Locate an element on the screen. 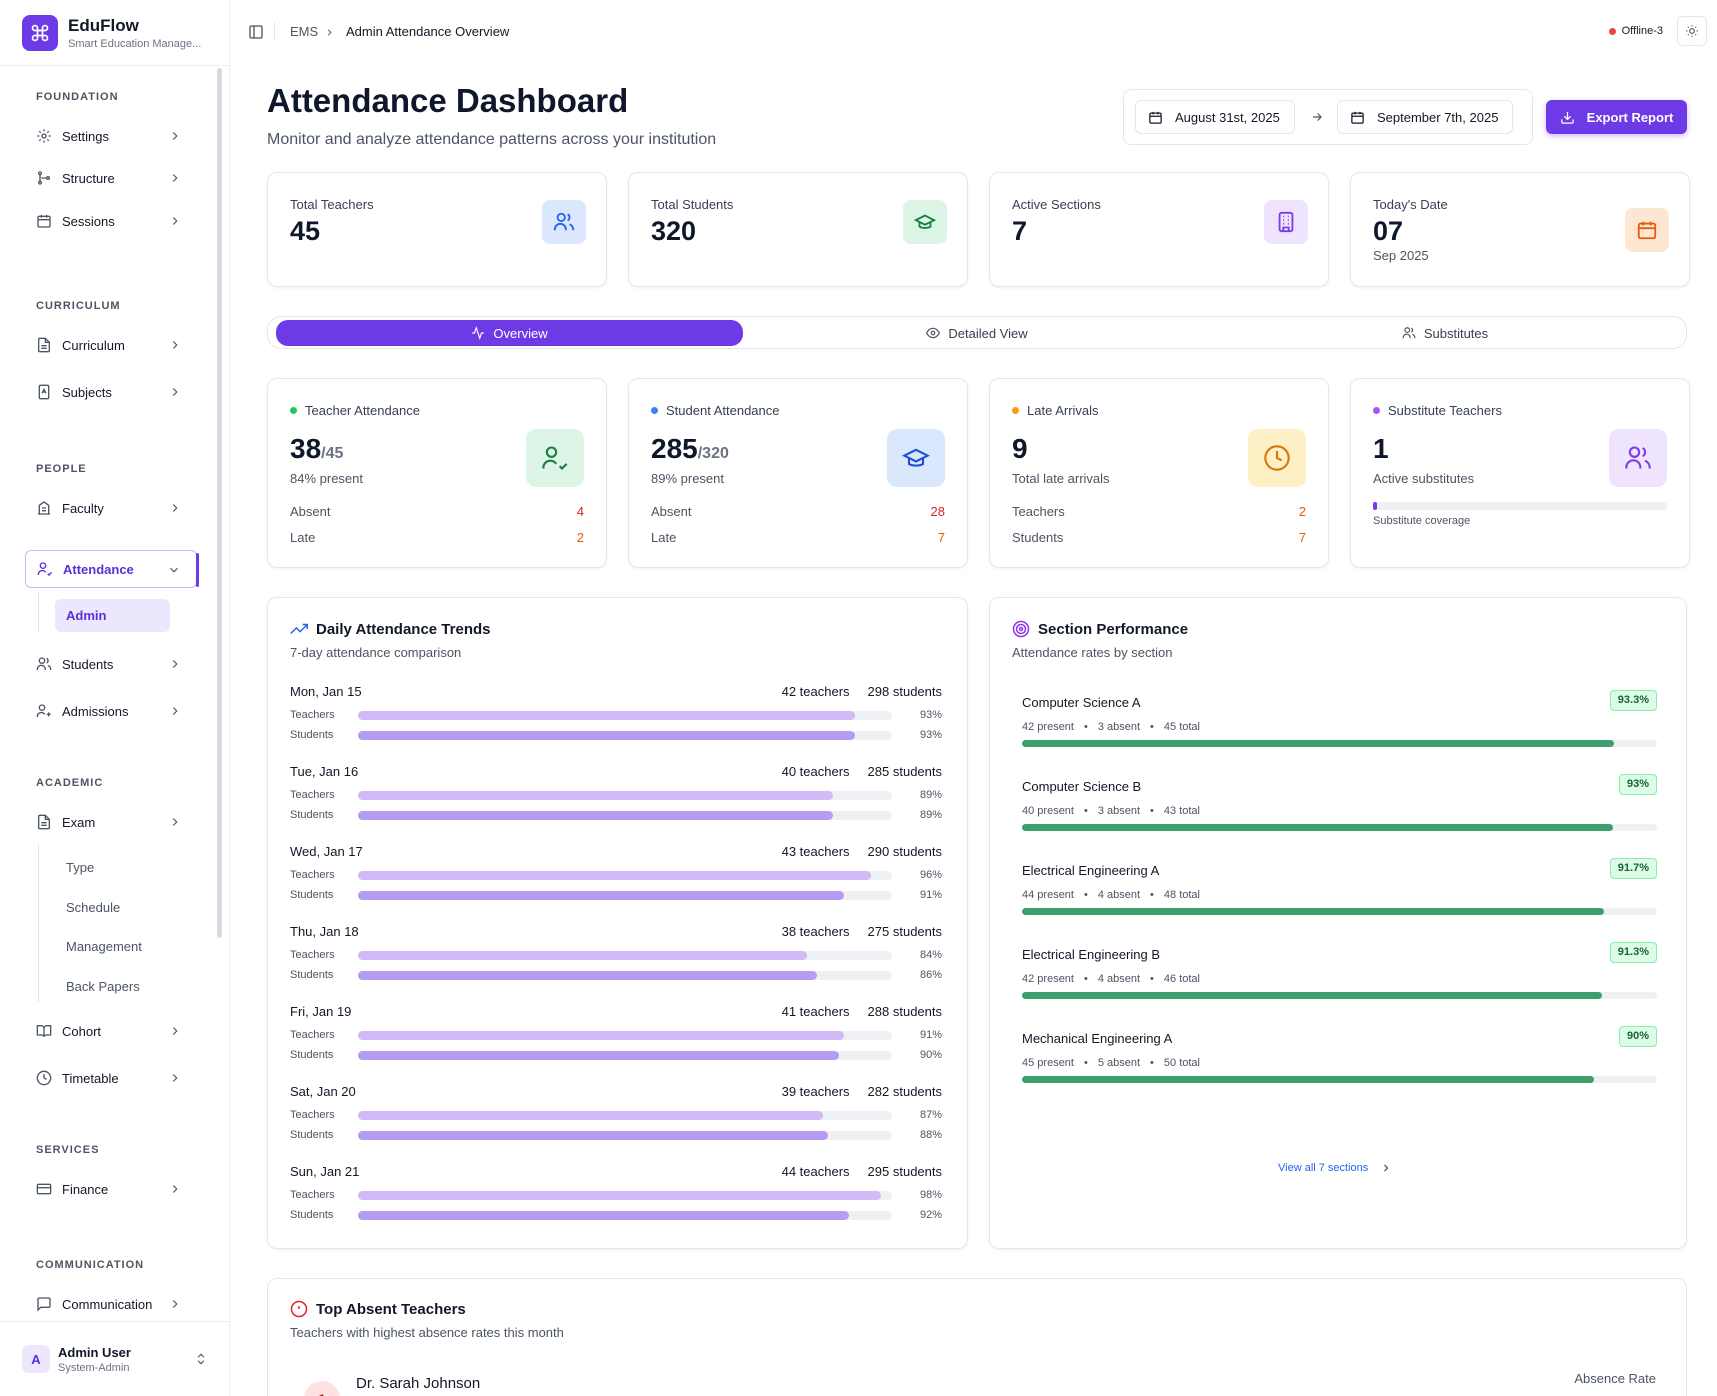  target-icon is located at coordinates (1021, 629).